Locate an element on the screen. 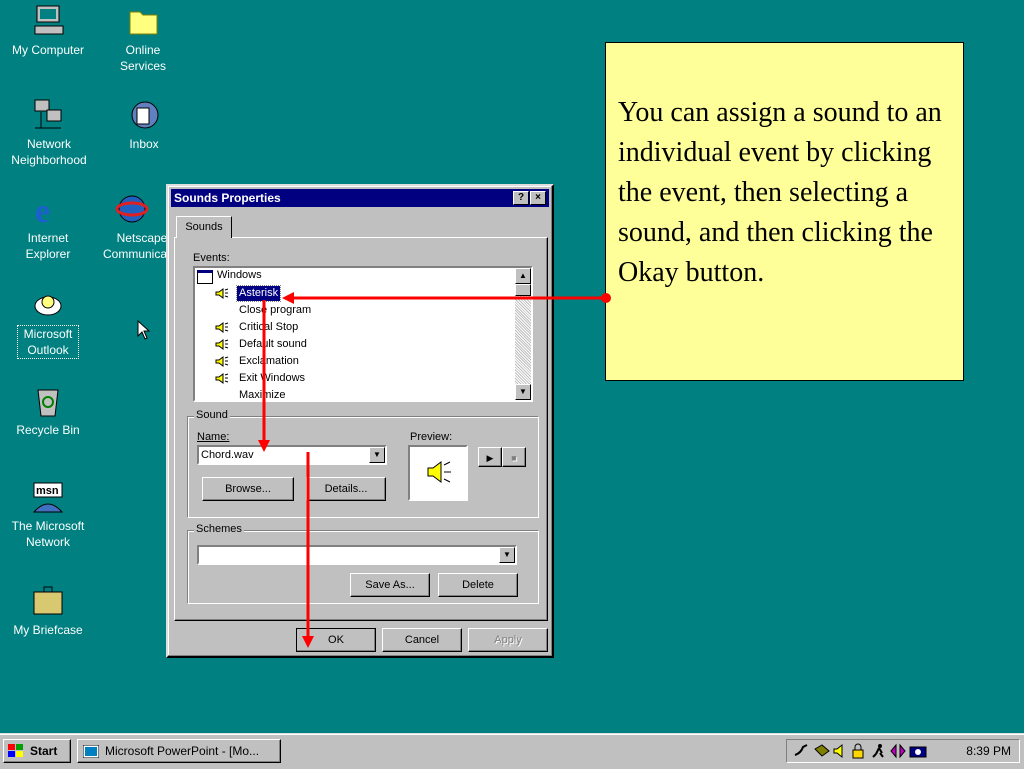 This screenshot has width=1024, height=769. camera-icon is located at coordinates (918, 751).